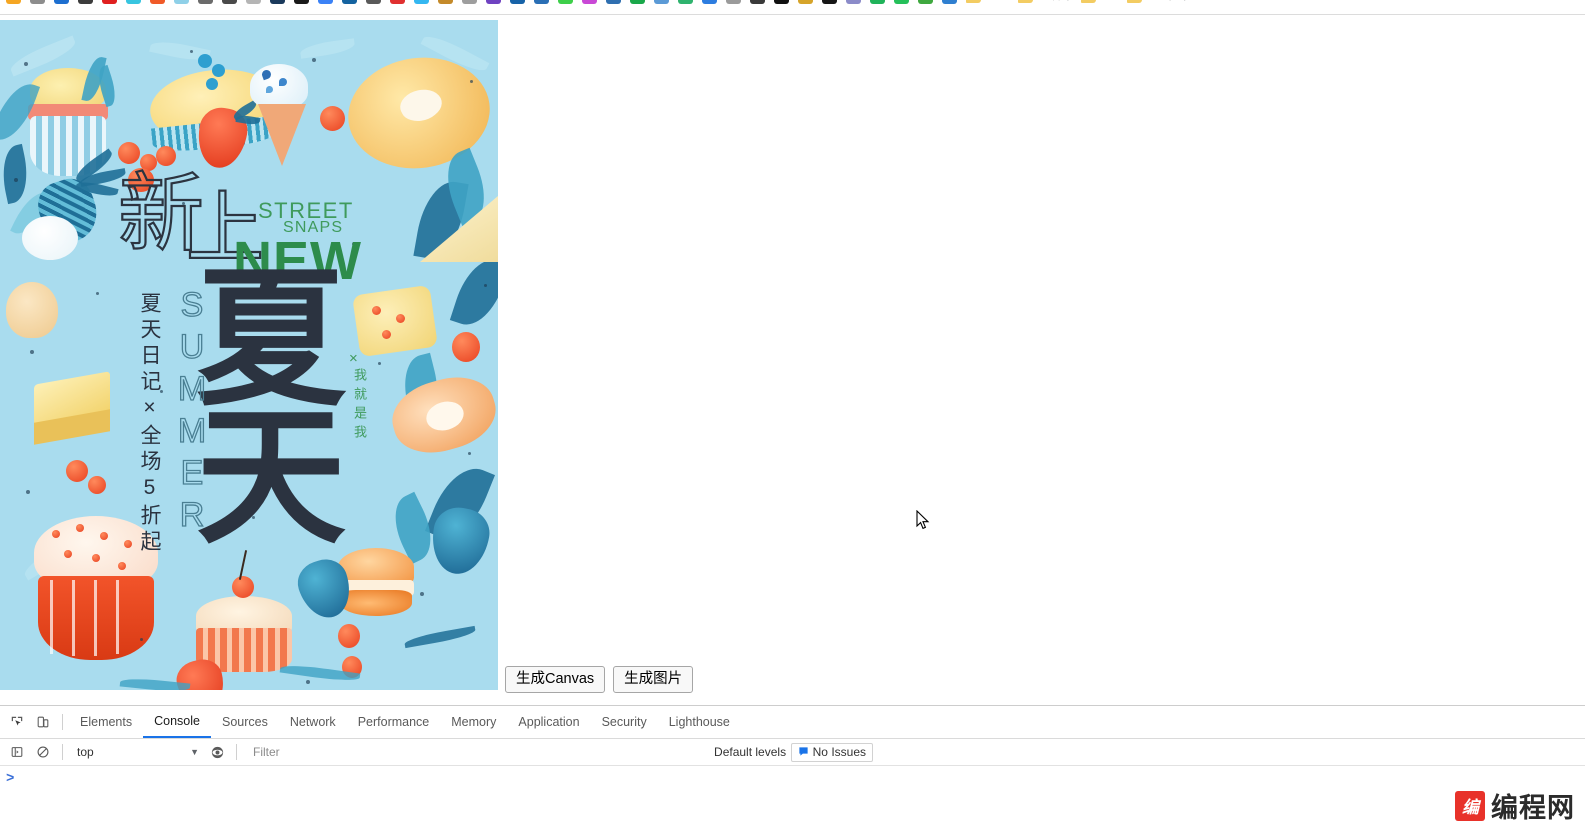 This screenshot has height=834, width=1585. I want to click on devtools-tab-performance: Performance, so click(394, 722).